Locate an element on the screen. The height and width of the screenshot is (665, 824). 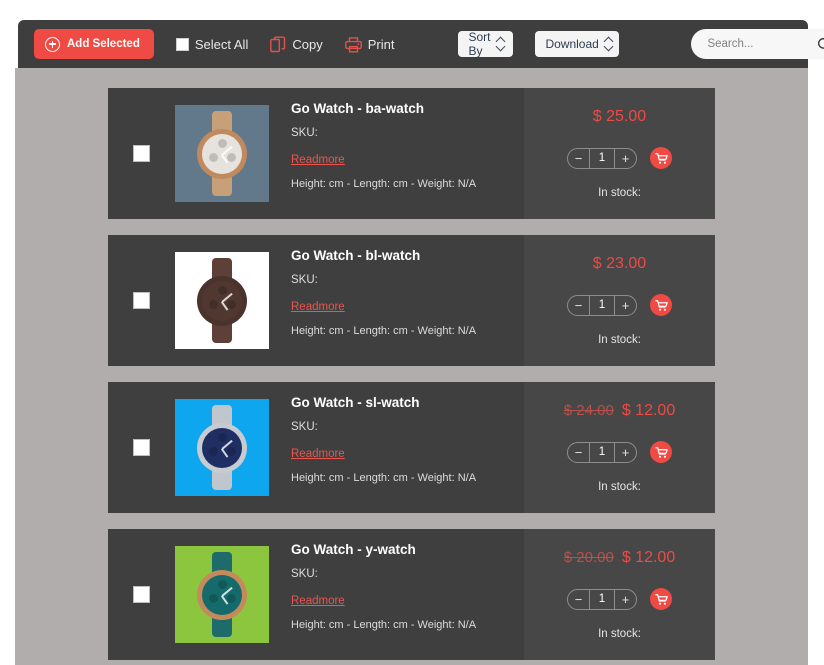
download-select: Download is located at coordinates (577, 44).